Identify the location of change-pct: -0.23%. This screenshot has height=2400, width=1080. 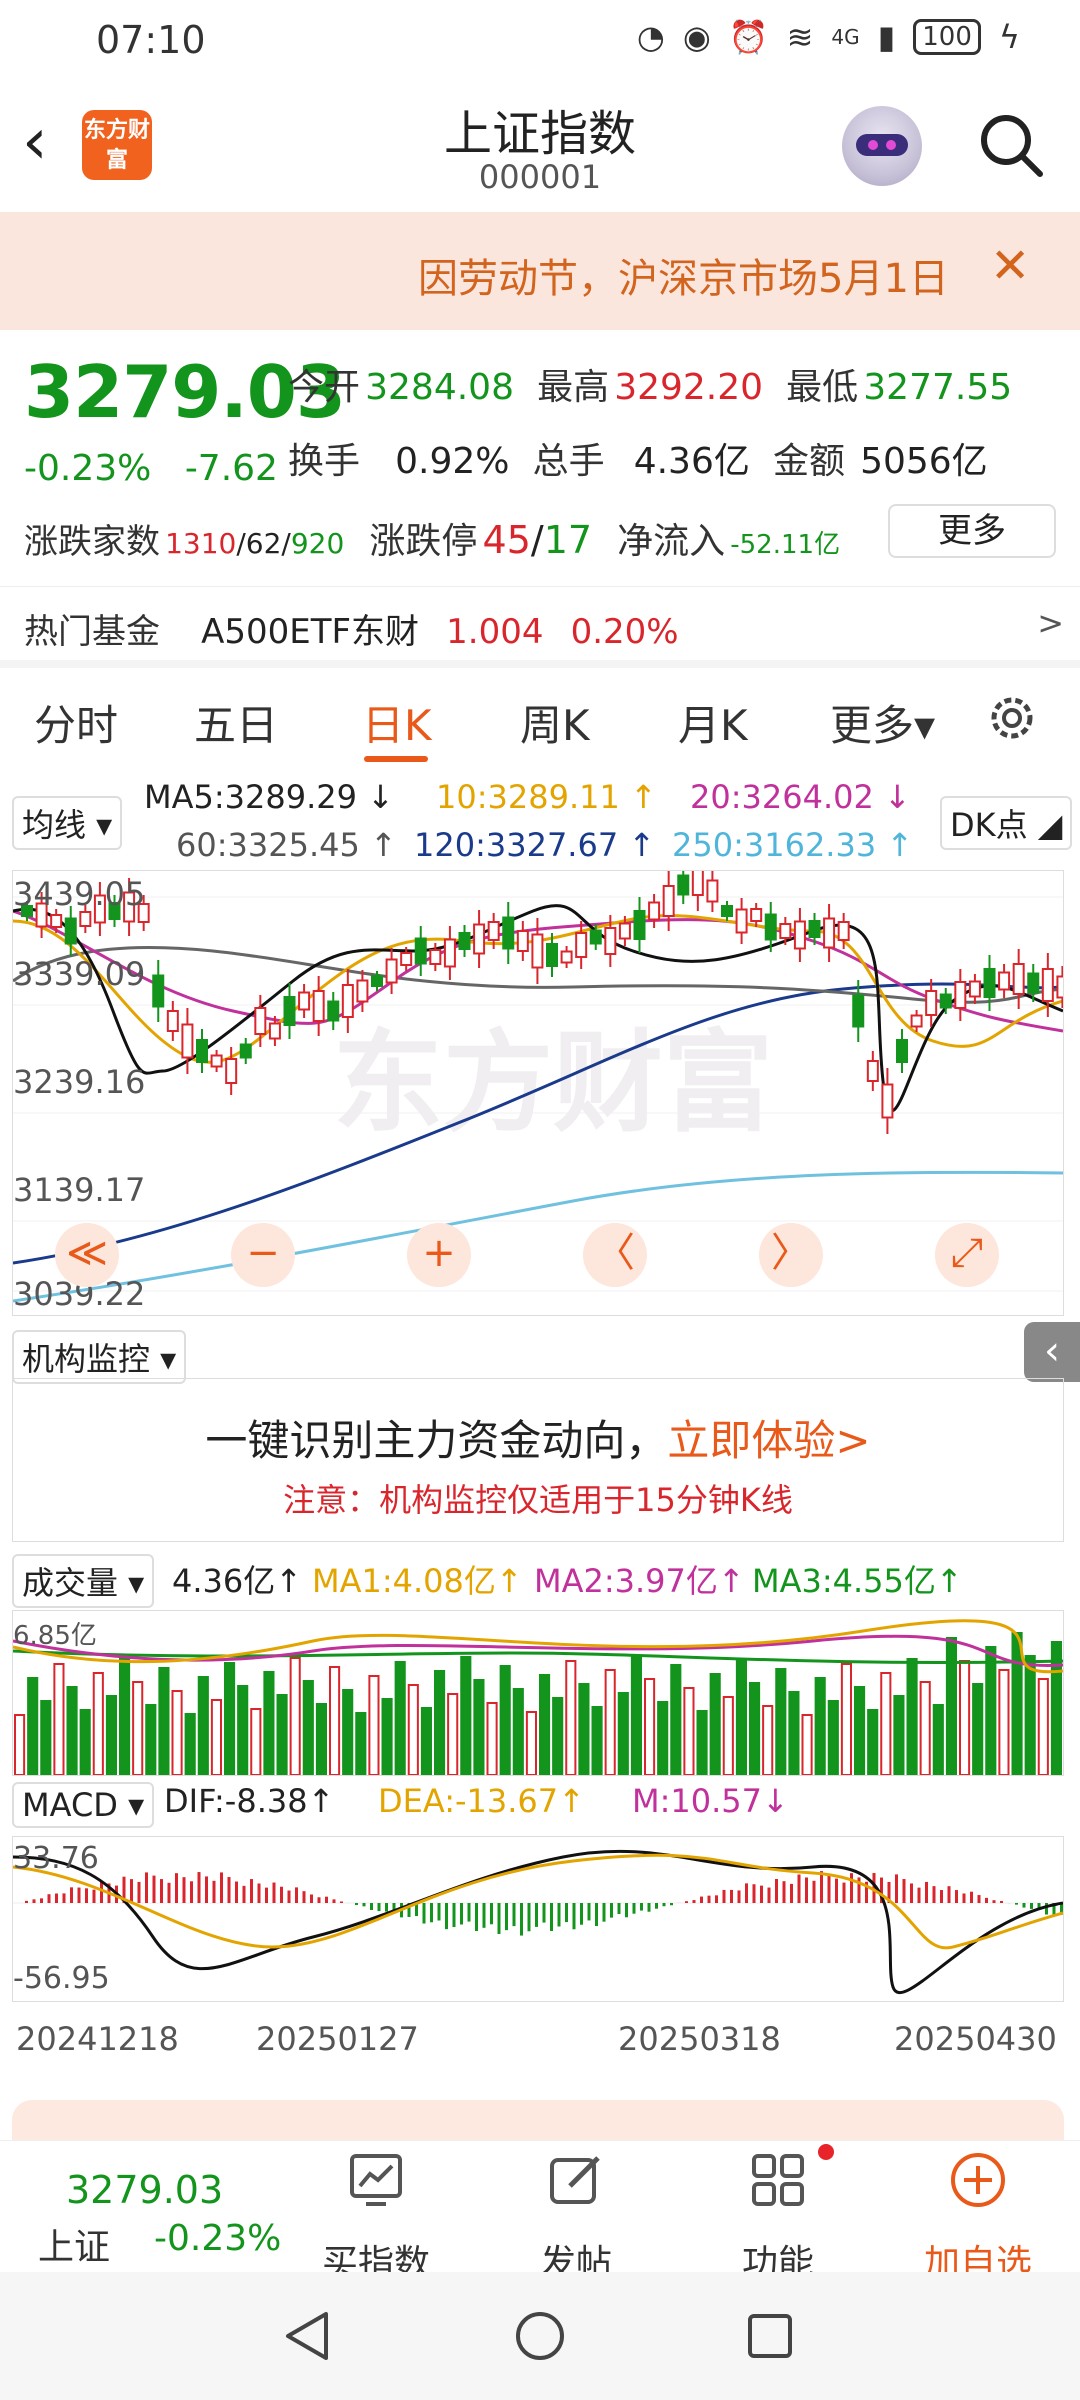
(88, 468).